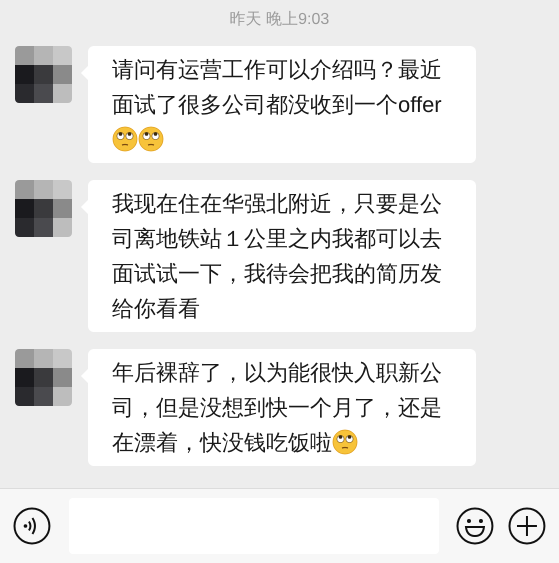 The height and width of the screenshot is (563, 559). Describe the element at coordinates (277, 256) in the screenshot. I see `message-text: 我现在住在华强北附近，只要是公司离地铁站１公里之内我都可以去面试试一下，我待会把我的简历发给你看看` at that location.